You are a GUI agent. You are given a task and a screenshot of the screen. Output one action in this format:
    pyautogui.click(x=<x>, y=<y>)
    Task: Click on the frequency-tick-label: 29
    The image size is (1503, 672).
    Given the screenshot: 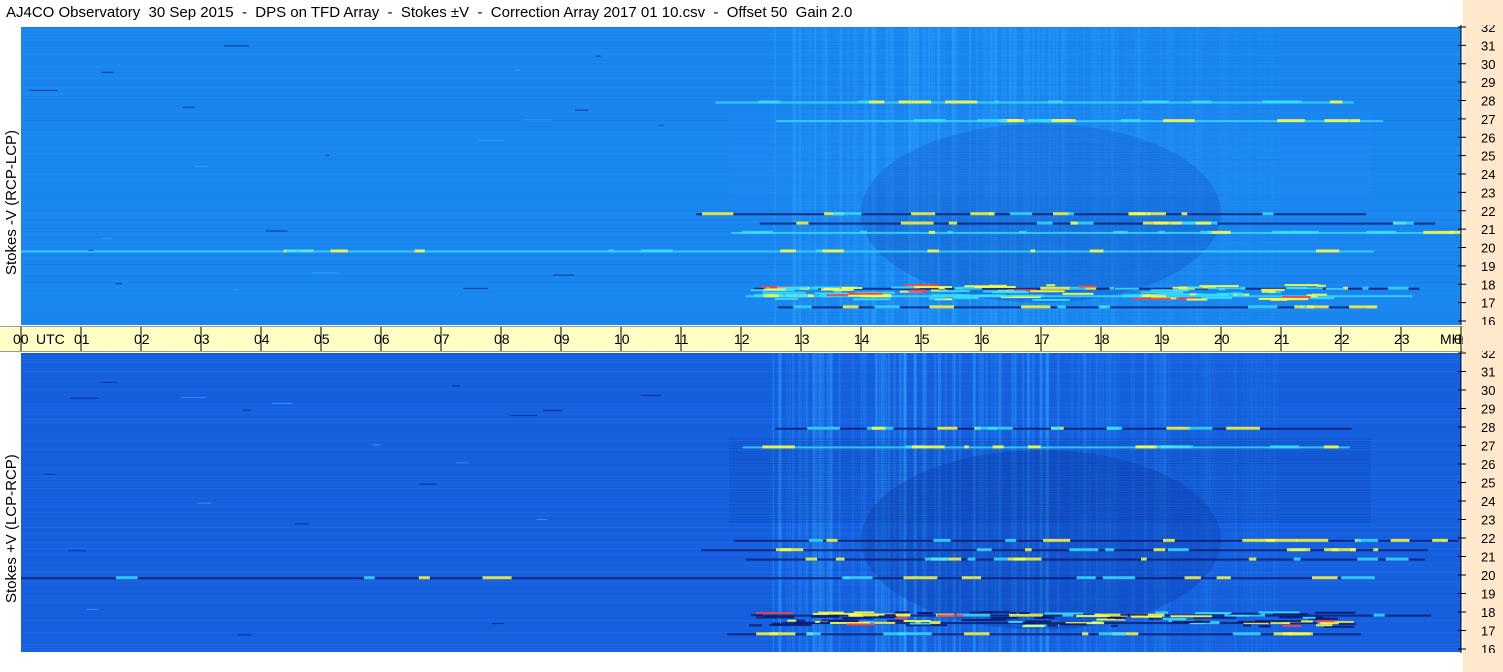 What is the action you would take?
    pyautogui.click(x=1488, y=82)
    